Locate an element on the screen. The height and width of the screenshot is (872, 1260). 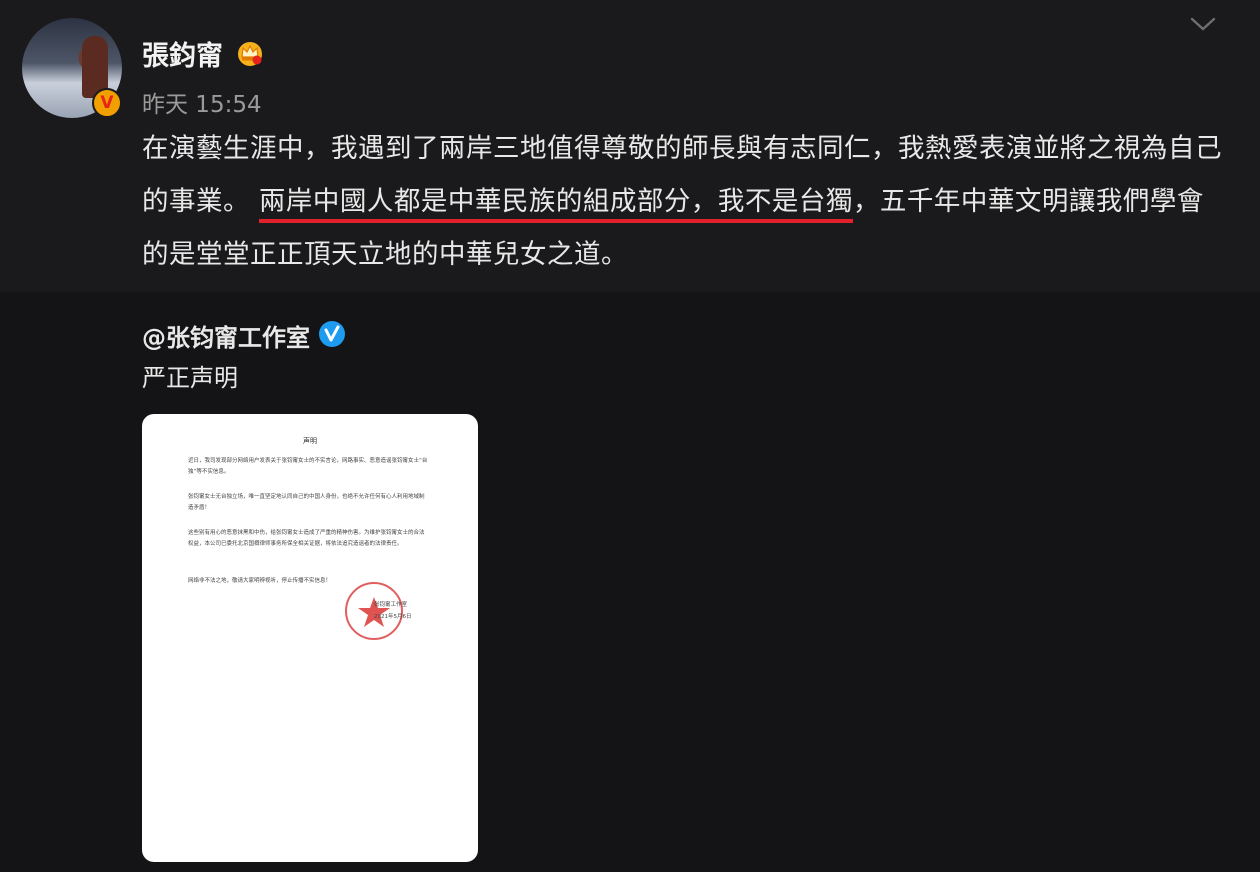
post-text-highlighted: 兩岸中國人都是中華民族的組成部分，我不是台獨 is located at coordinates (555, 204).